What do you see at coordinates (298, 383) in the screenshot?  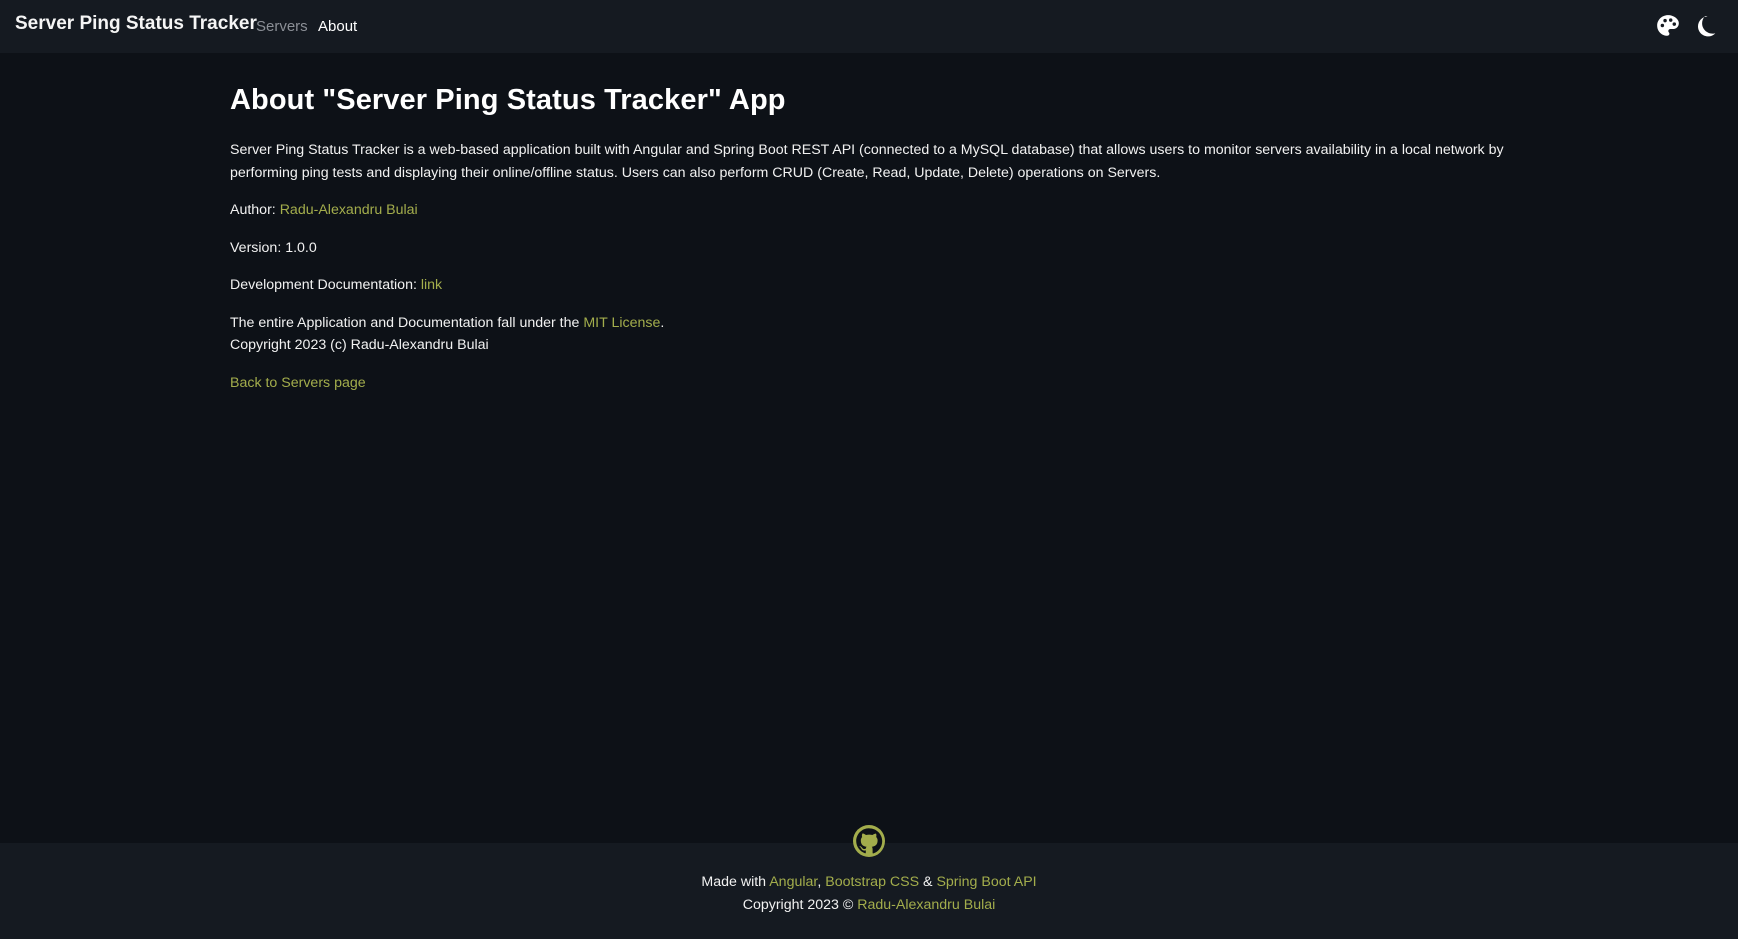 I see `back-to-servers-link: Back to Servers page` at bounding box center [298, 383].